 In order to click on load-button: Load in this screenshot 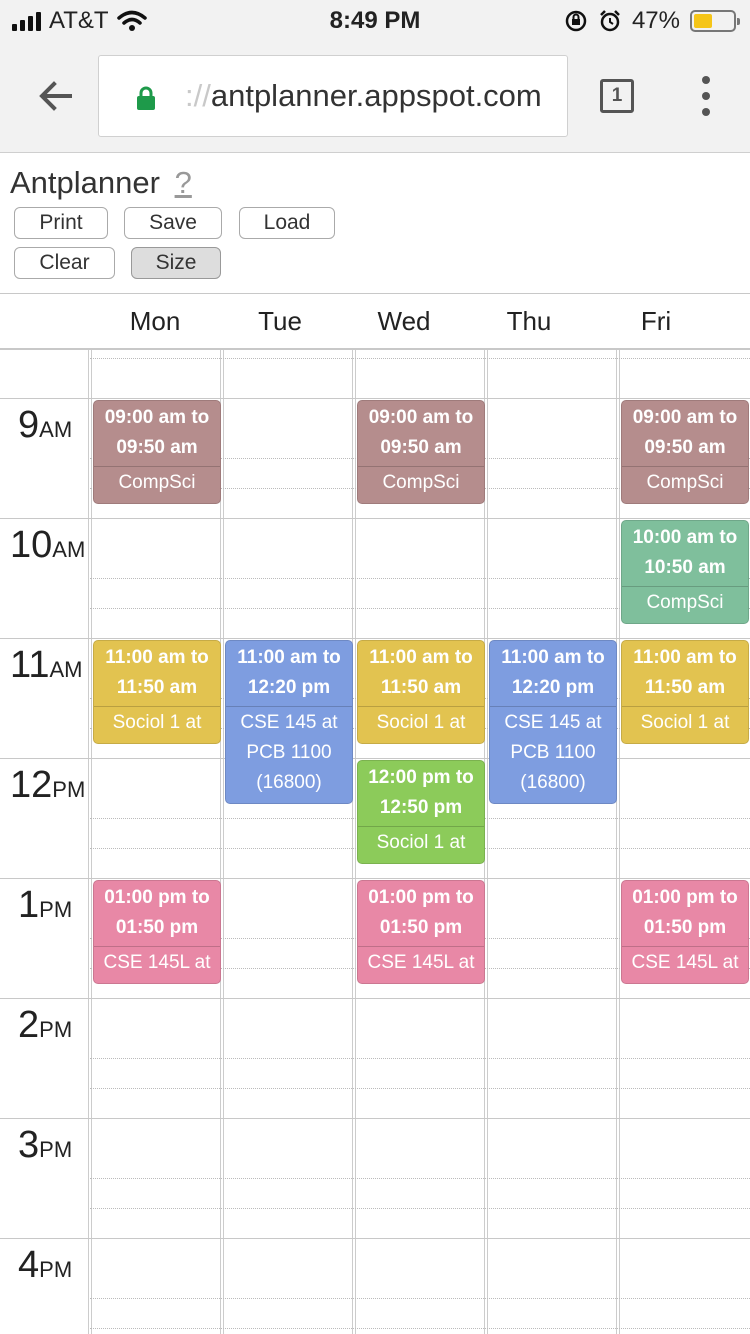, I will do `click(287, 223)`.